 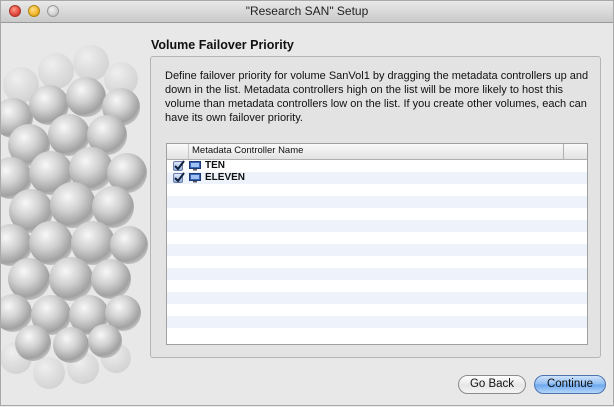 I want to click on row-label: ELEVEN, so click(x=225, y=177).